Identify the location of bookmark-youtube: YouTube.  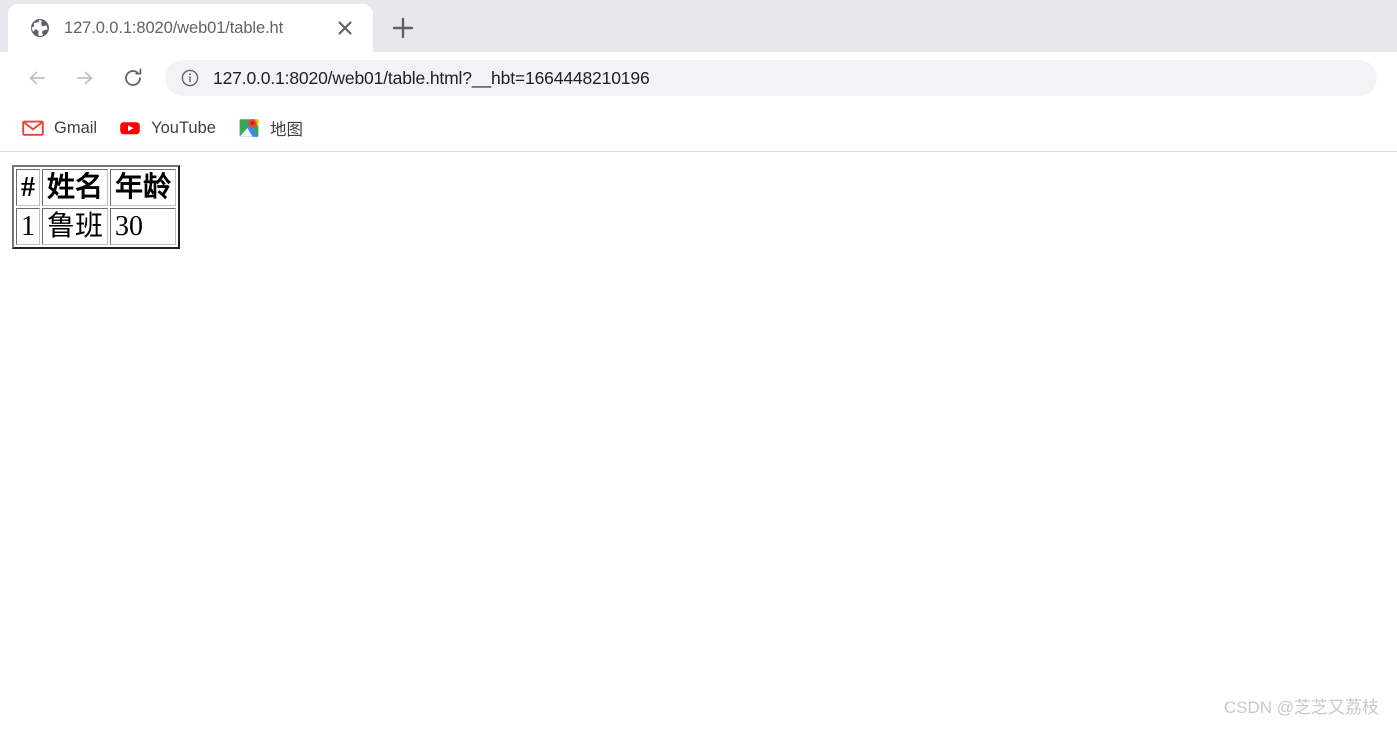
(167, 128).